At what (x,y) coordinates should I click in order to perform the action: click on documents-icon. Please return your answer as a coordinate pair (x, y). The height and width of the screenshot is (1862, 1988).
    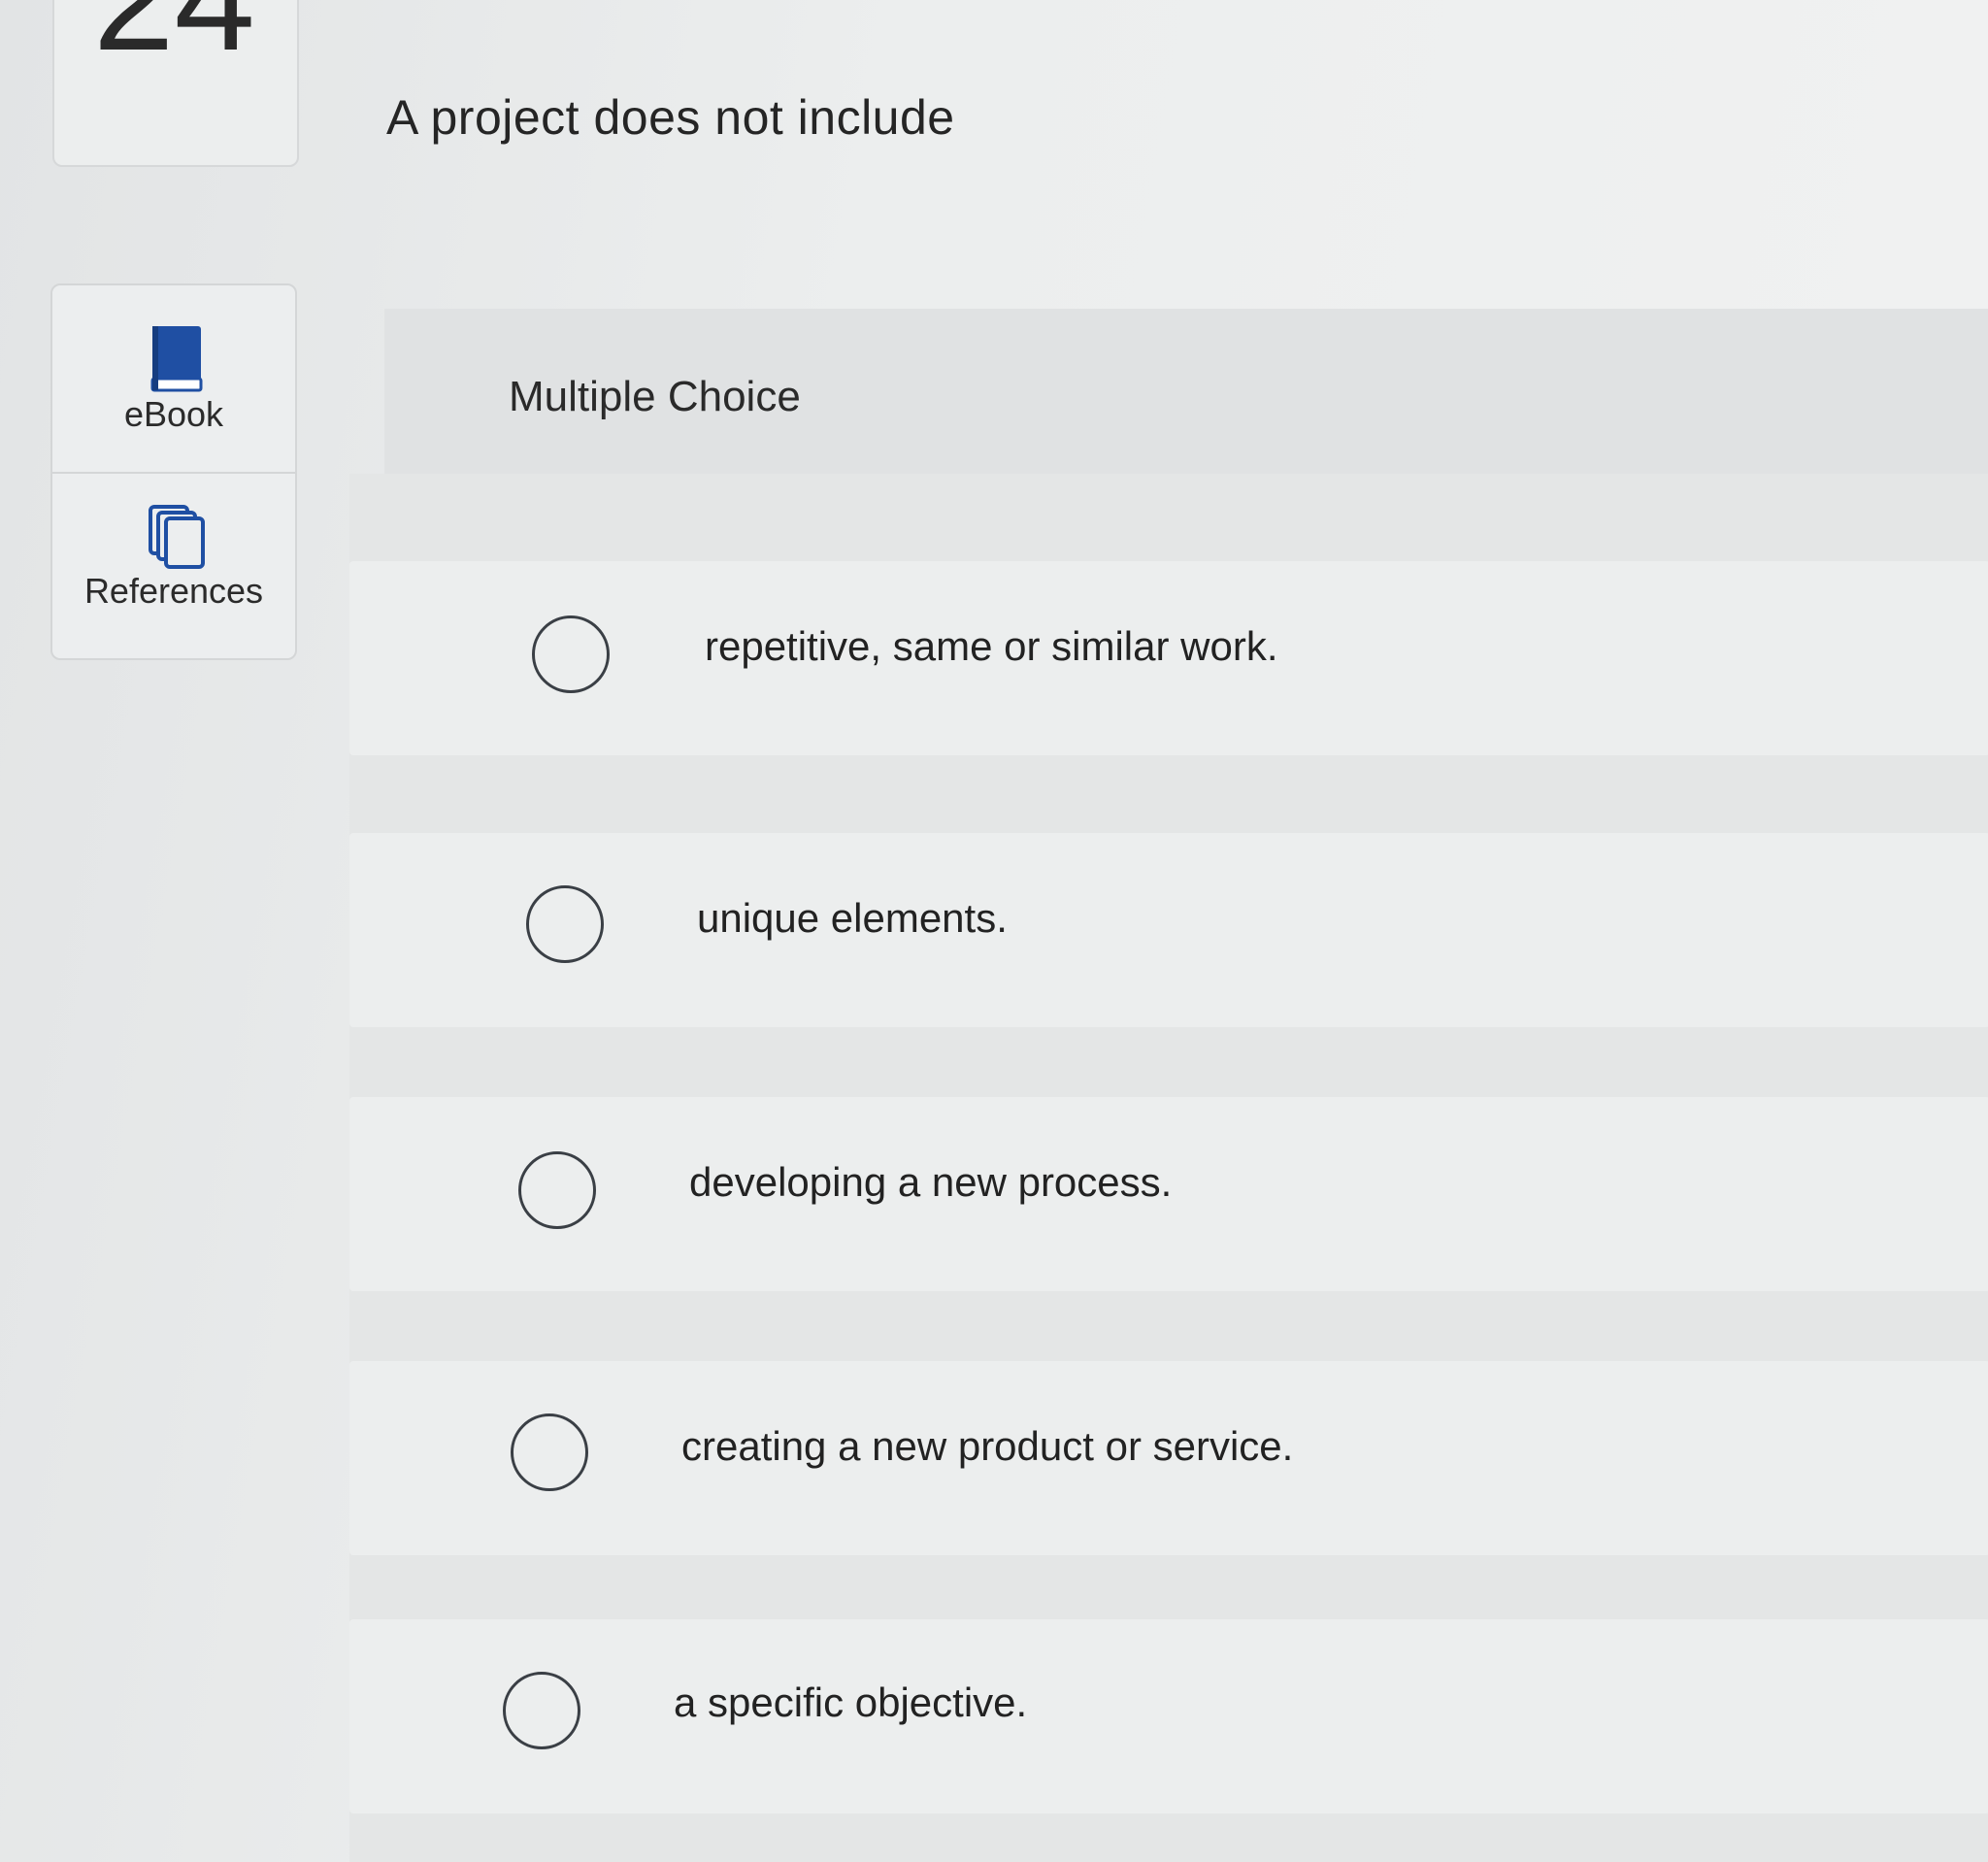
    Looking at the image, I should click on (176, 539).